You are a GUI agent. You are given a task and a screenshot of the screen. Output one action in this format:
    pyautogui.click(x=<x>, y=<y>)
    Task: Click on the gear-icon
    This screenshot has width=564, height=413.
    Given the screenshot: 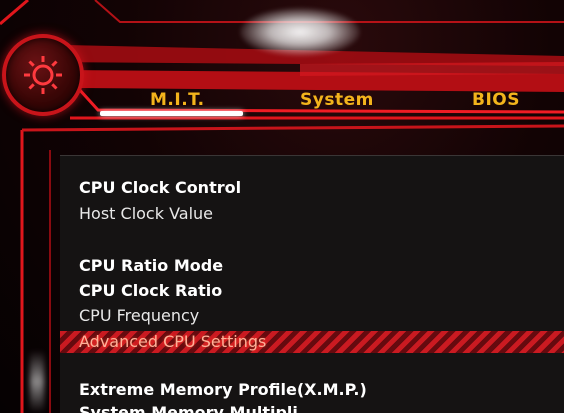 What is the action you would take?
    pyautogui.click(x=43, y=75)
    